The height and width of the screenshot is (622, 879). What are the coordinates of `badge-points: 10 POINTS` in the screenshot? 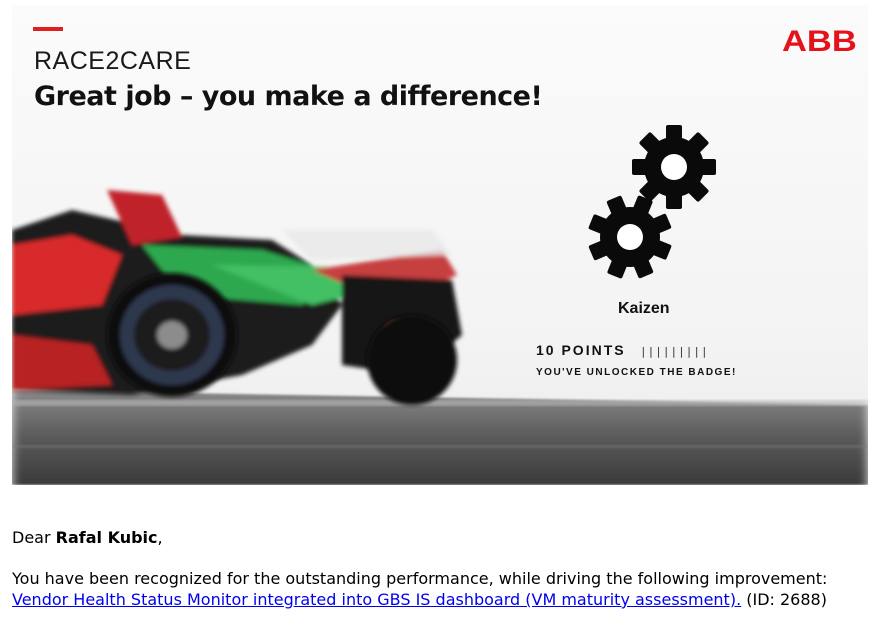 It's located at (581, 350).